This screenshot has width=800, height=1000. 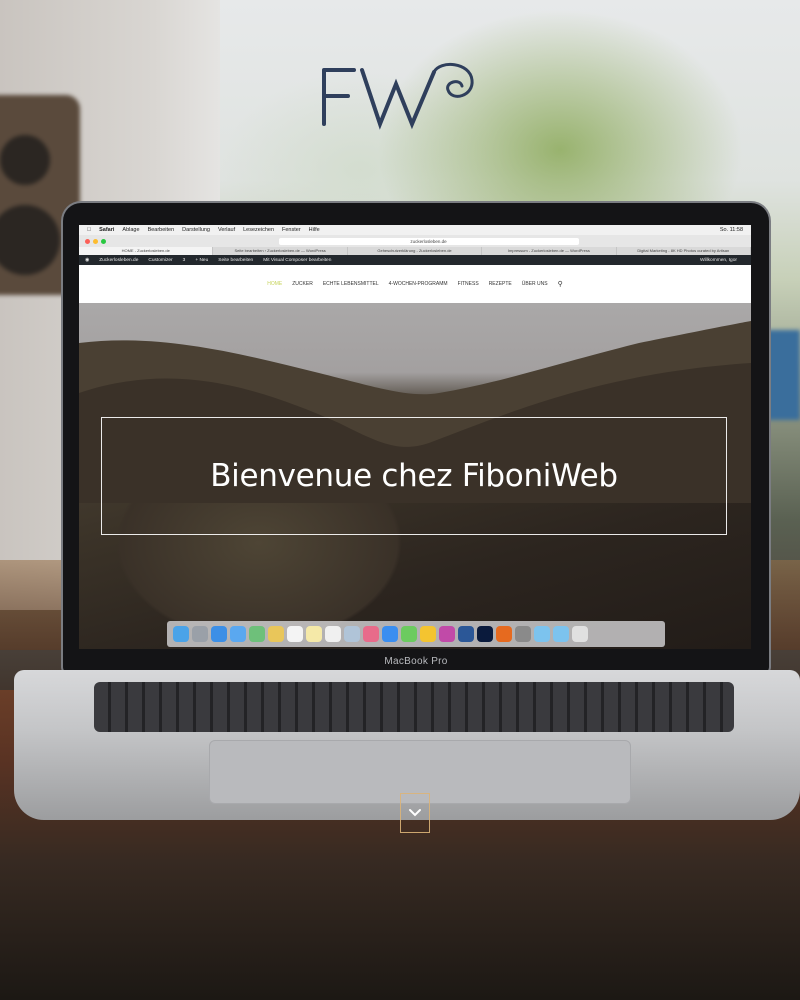 What do you see at coordinates (297, 260) in the screenshot?
I see `wp-composer-link: Mit Visual Composer bearbeiten` at bounding box center [297, 260].